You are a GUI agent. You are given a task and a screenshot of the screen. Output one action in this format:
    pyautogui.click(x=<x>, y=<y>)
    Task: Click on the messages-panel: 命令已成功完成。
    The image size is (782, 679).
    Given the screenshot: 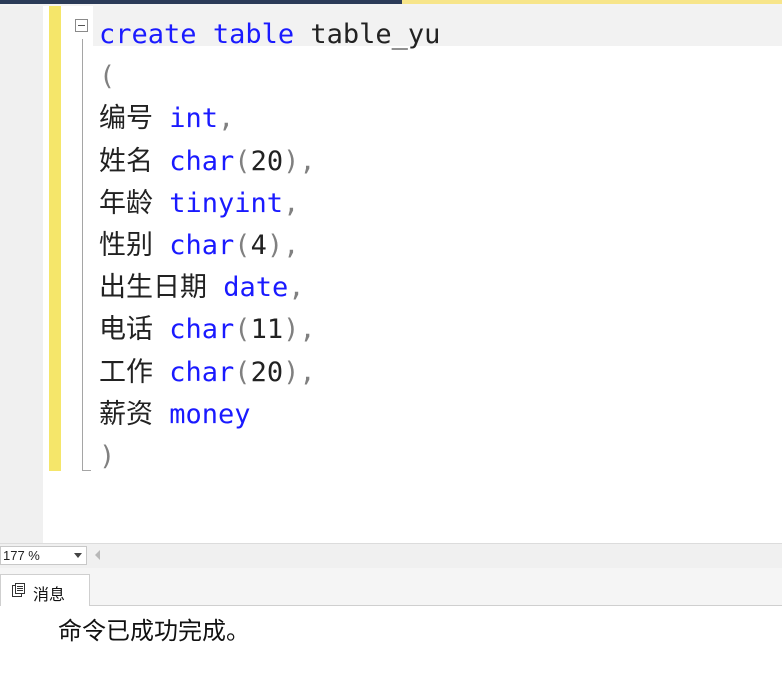 What is the action you would take?
    pyautogui.click(x=391, y=642)
    